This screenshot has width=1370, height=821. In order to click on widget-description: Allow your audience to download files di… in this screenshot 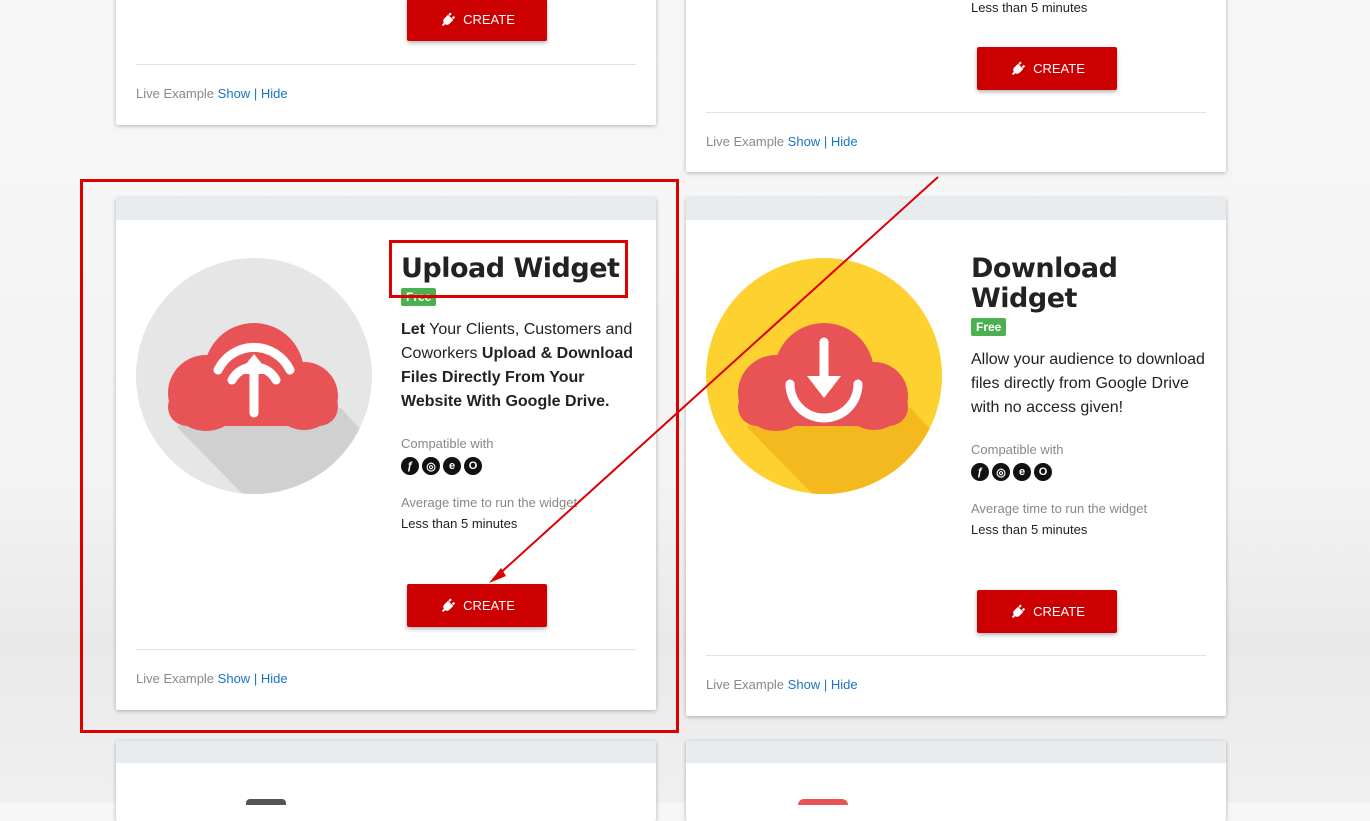, I will do `click(1088, 383)`.